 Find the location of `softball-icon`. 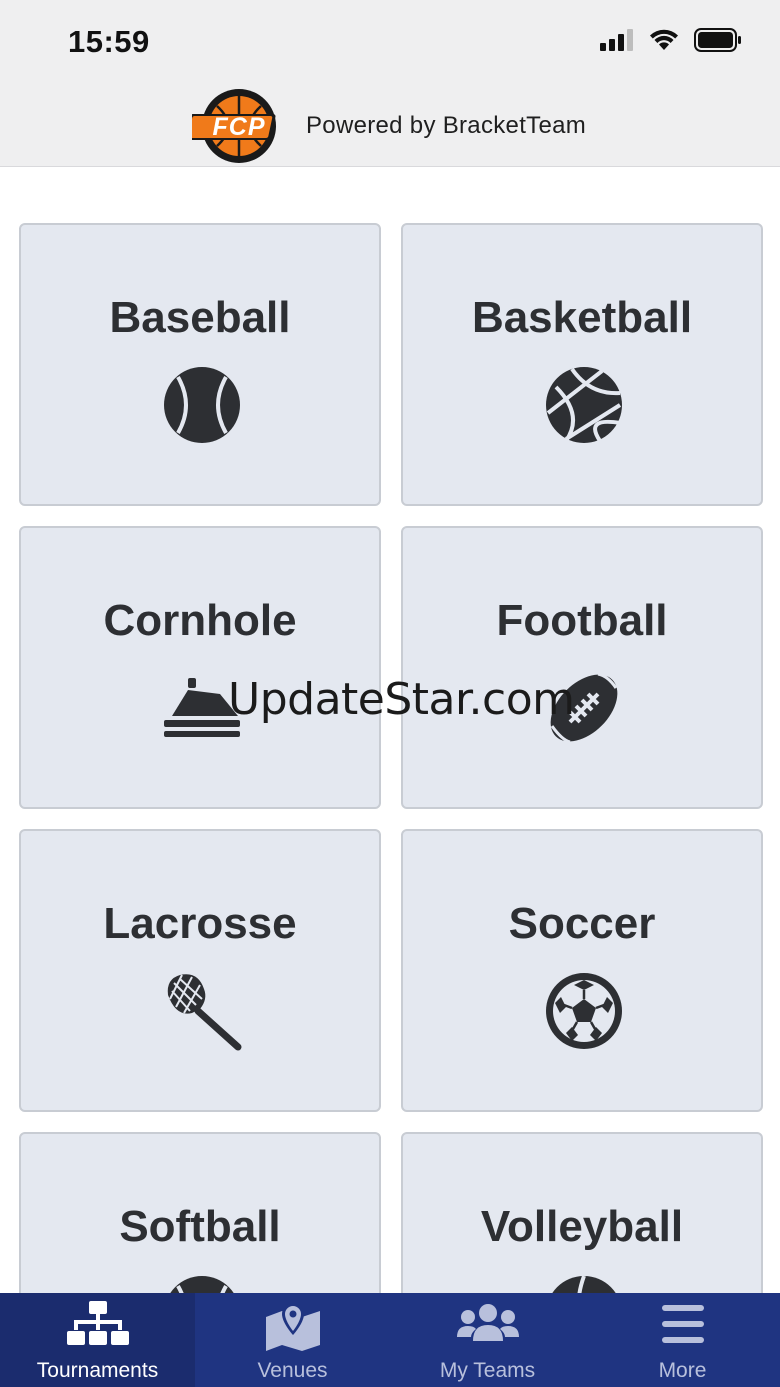

softball-icon is located at coordinates (202, 1284).